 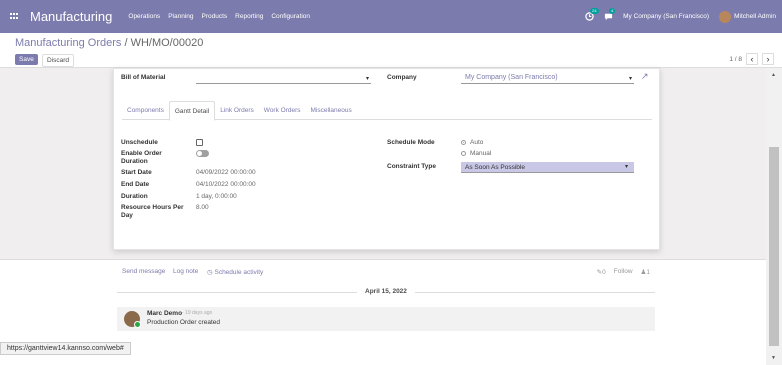 I want to click on attachments-button: ✎0, so click(x=601, y=272).